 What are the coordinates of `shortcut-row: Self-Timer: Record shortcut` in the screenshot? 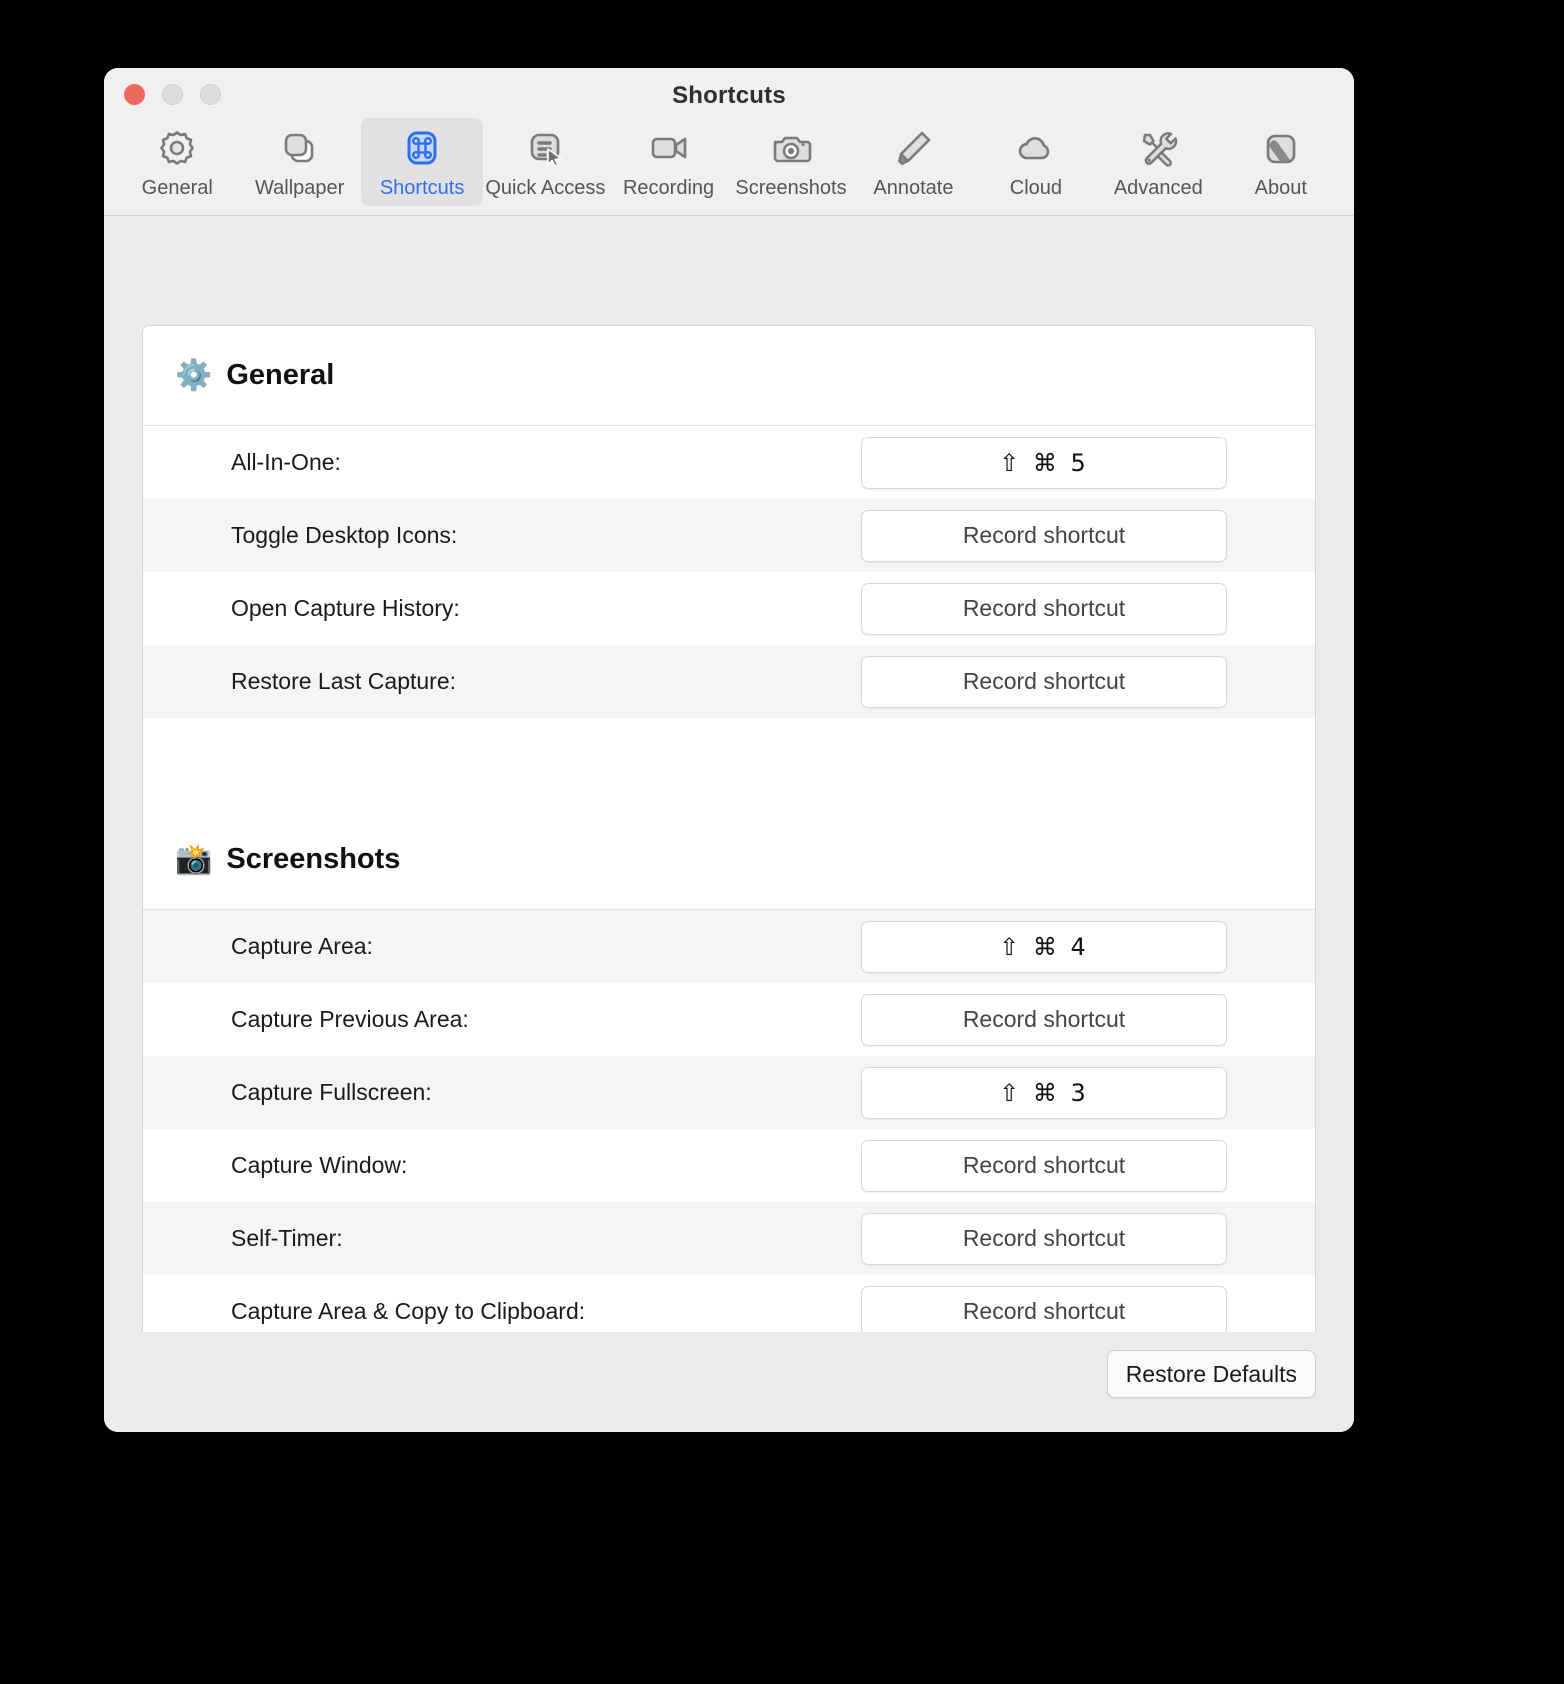 It's located at (729, 1238).